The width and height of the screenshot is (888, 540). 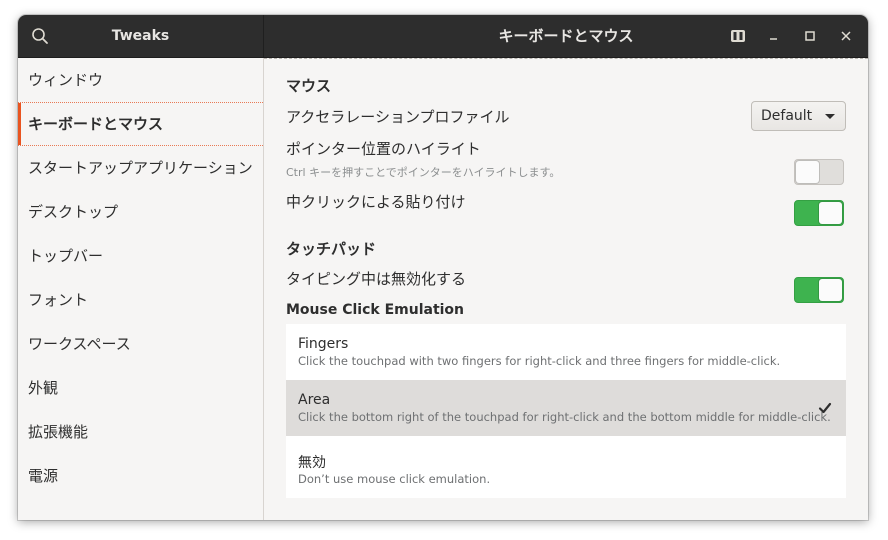 What do you see at coordinates (140, 344) in the screenshot?
I see `sidebar-item-workspaces: ワークスペース` at bounding box center [140, 344].